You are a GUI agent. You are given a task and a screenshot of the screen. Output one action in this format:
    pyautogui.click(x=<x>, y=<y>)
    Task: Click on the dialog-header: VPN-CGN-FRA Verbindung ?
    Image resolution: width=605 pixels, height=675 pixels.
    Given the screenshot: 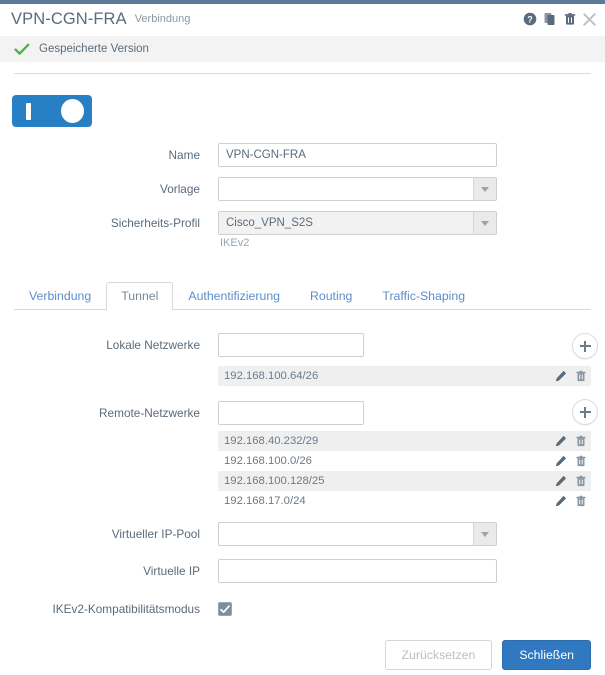 What is the action you would take?
    pyautogui.click(x=302, y=19)
    